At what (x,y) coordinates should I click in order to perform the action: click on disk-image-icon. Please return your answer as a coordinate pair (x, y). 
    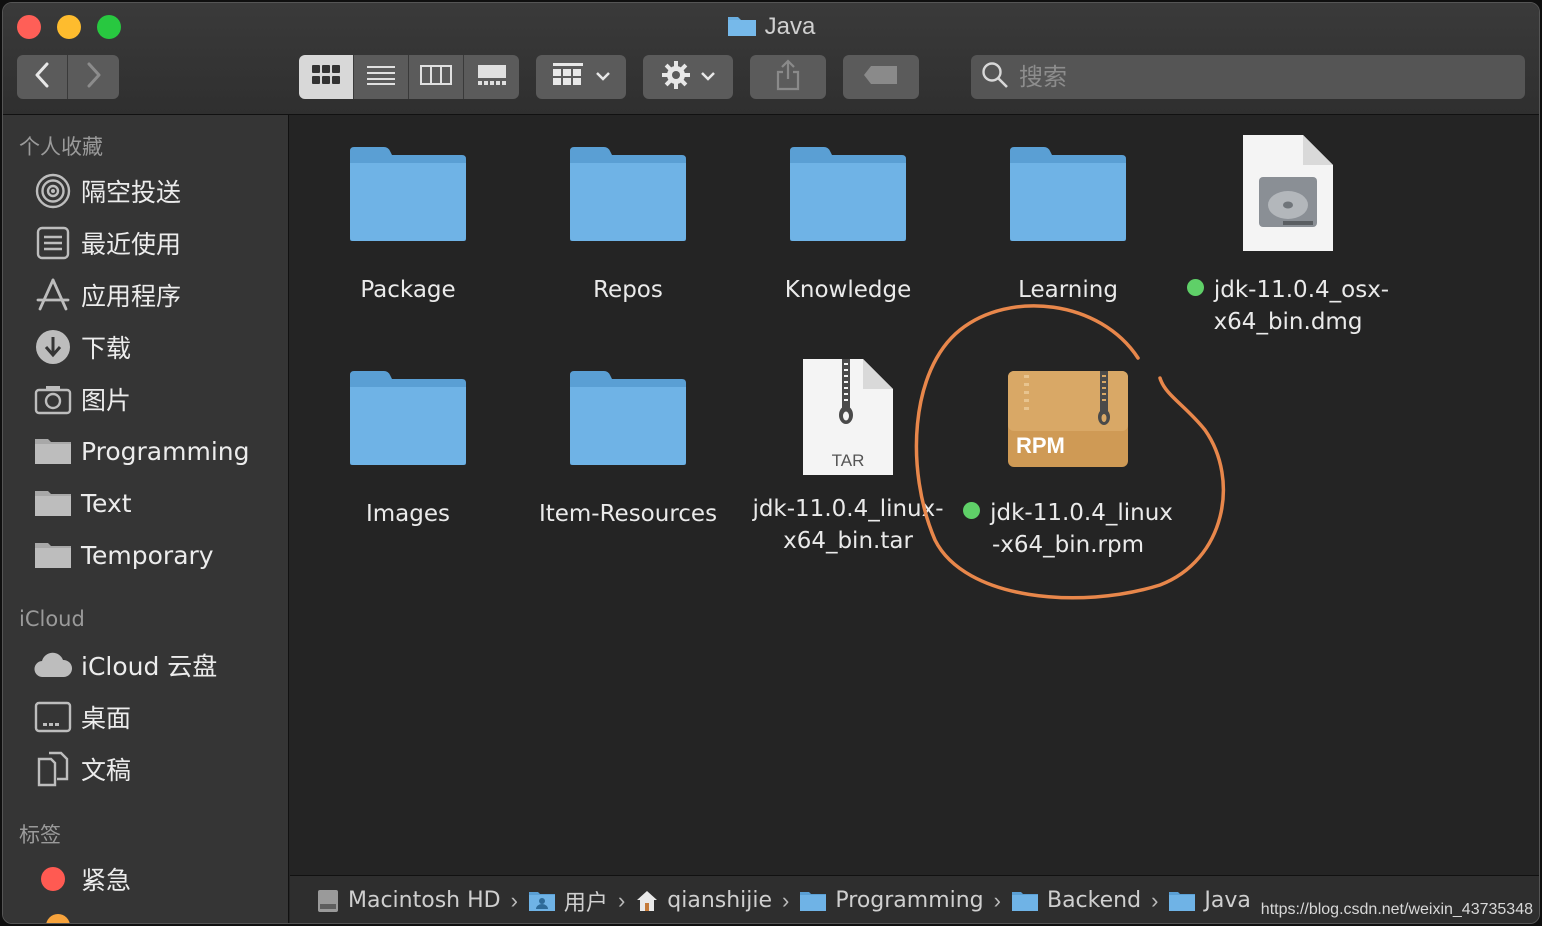
    Looking at the image, I should click on (1288, 193).